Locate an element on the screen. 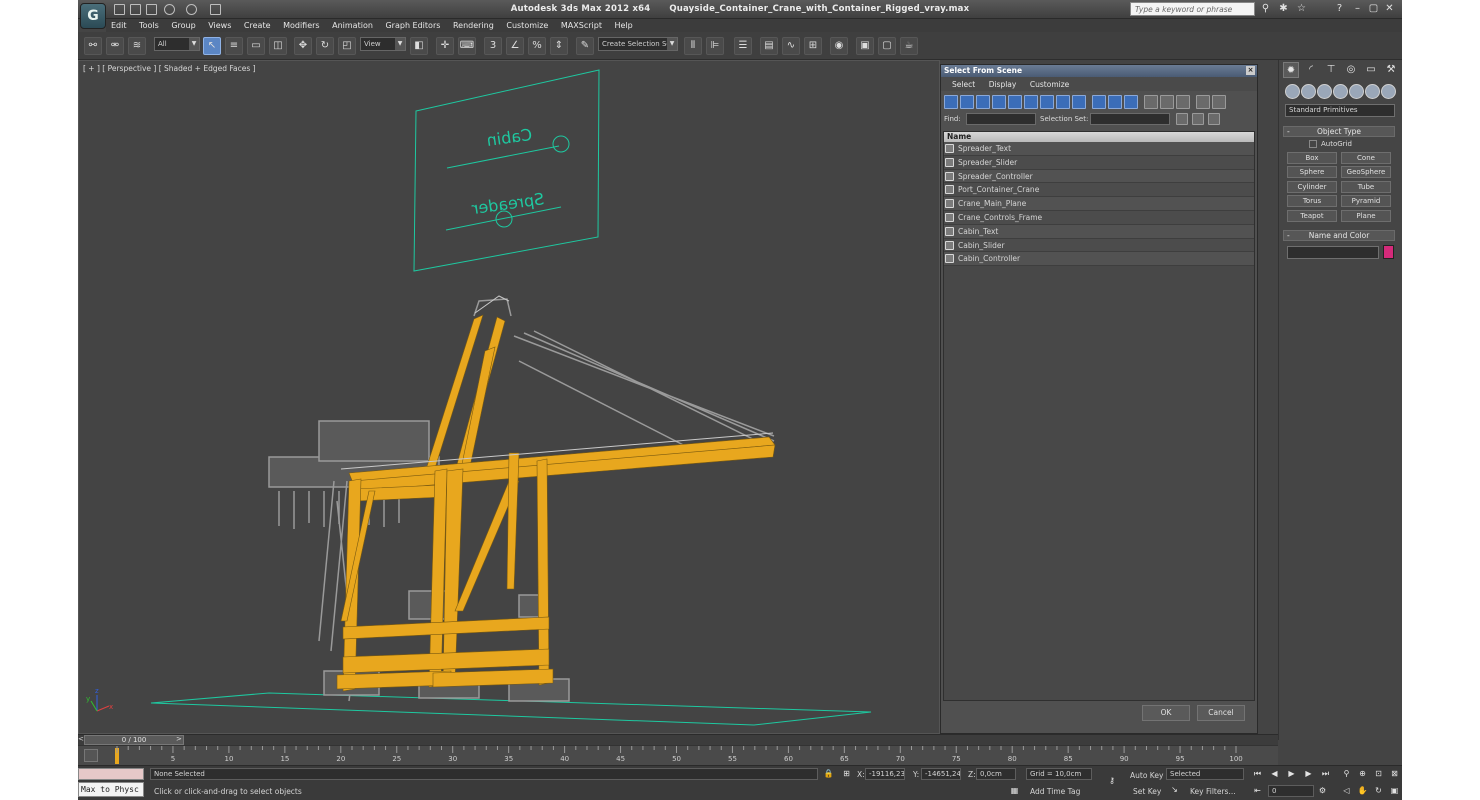 This screenshot has width=1480, height=800. menu-edit: Edit is located at coordinates (119, 24).